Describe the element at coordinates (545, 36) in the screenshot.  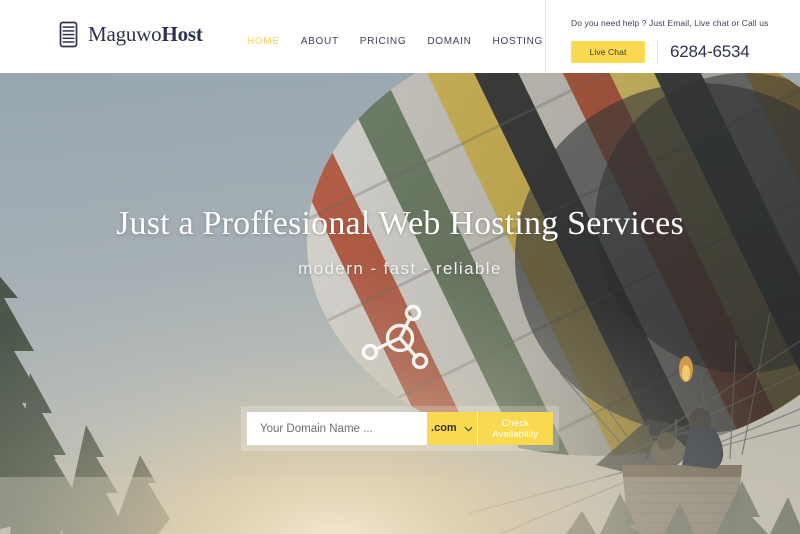
I see `header-divider` at that location.